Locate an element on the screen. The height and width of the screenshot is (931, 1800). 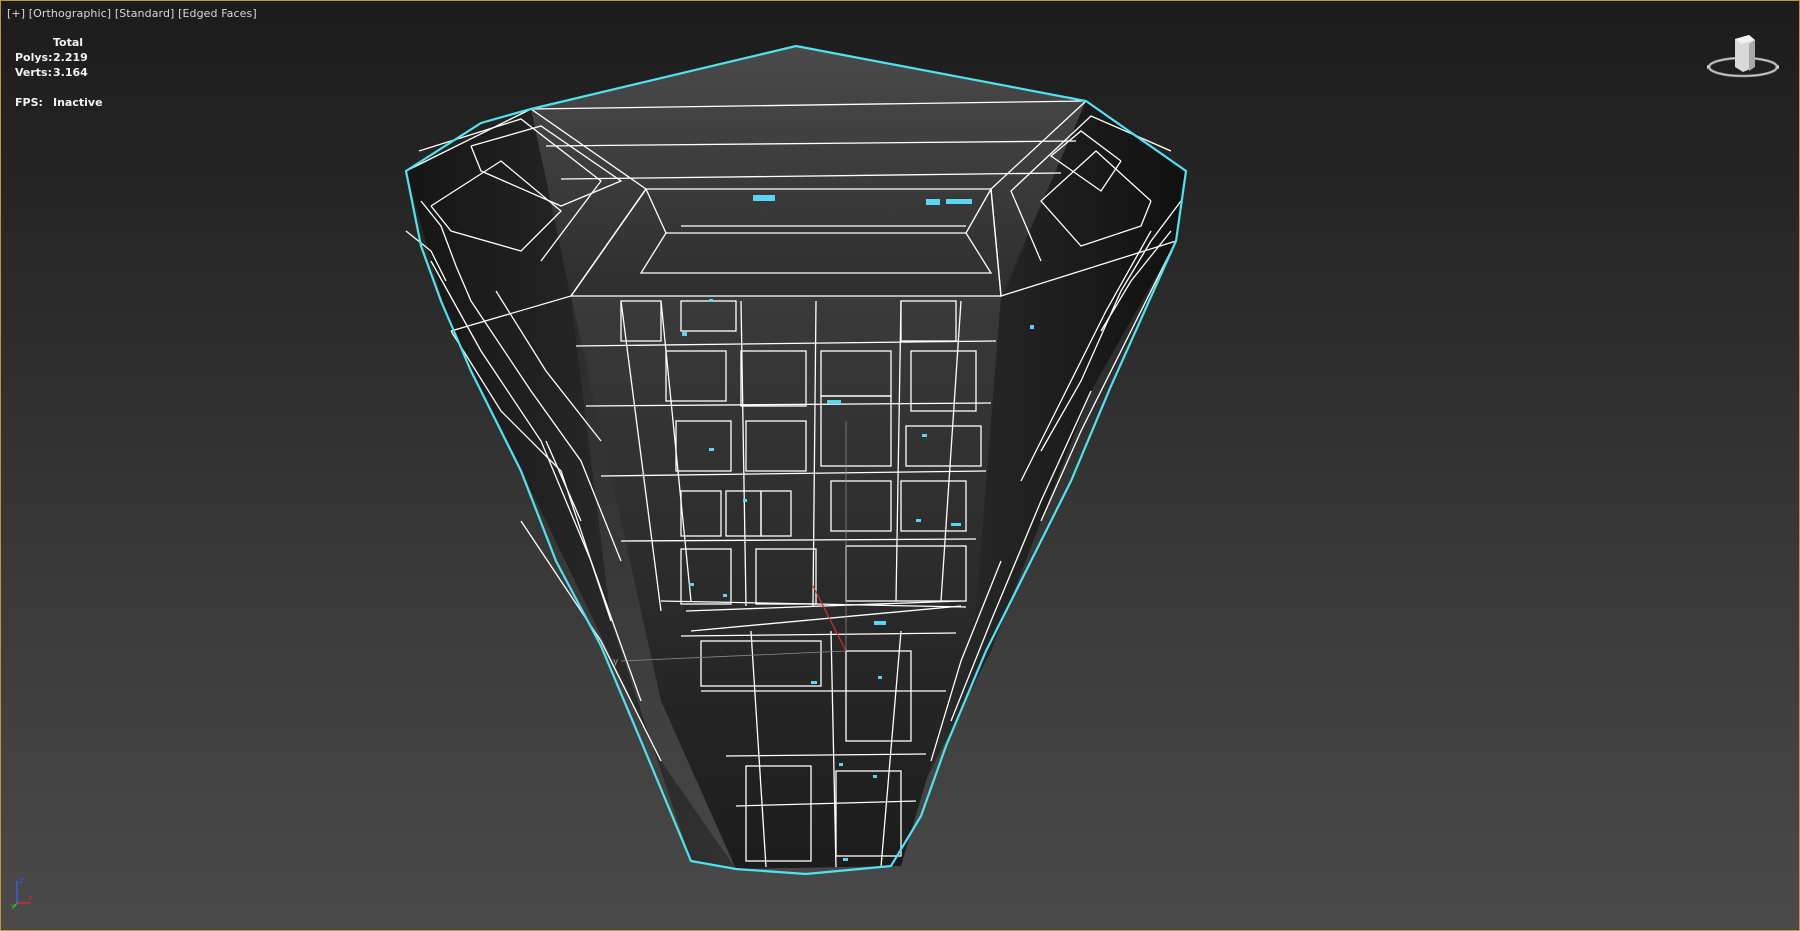
viewcube-icon is located at coordinates (1743, 59).